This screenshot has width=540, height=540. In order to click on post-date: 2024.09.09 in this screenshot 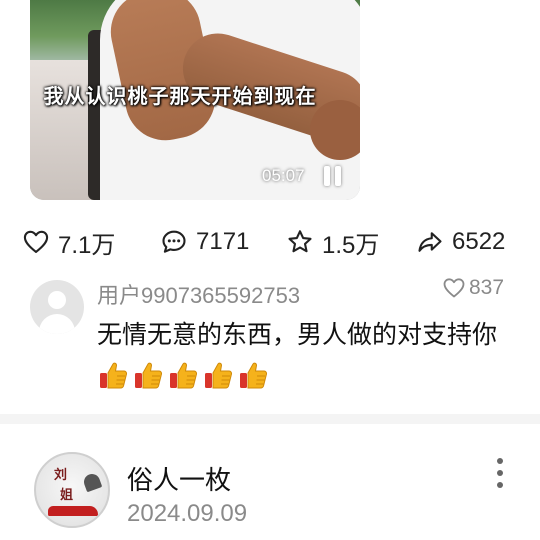, I will do `click(187, 513)`.